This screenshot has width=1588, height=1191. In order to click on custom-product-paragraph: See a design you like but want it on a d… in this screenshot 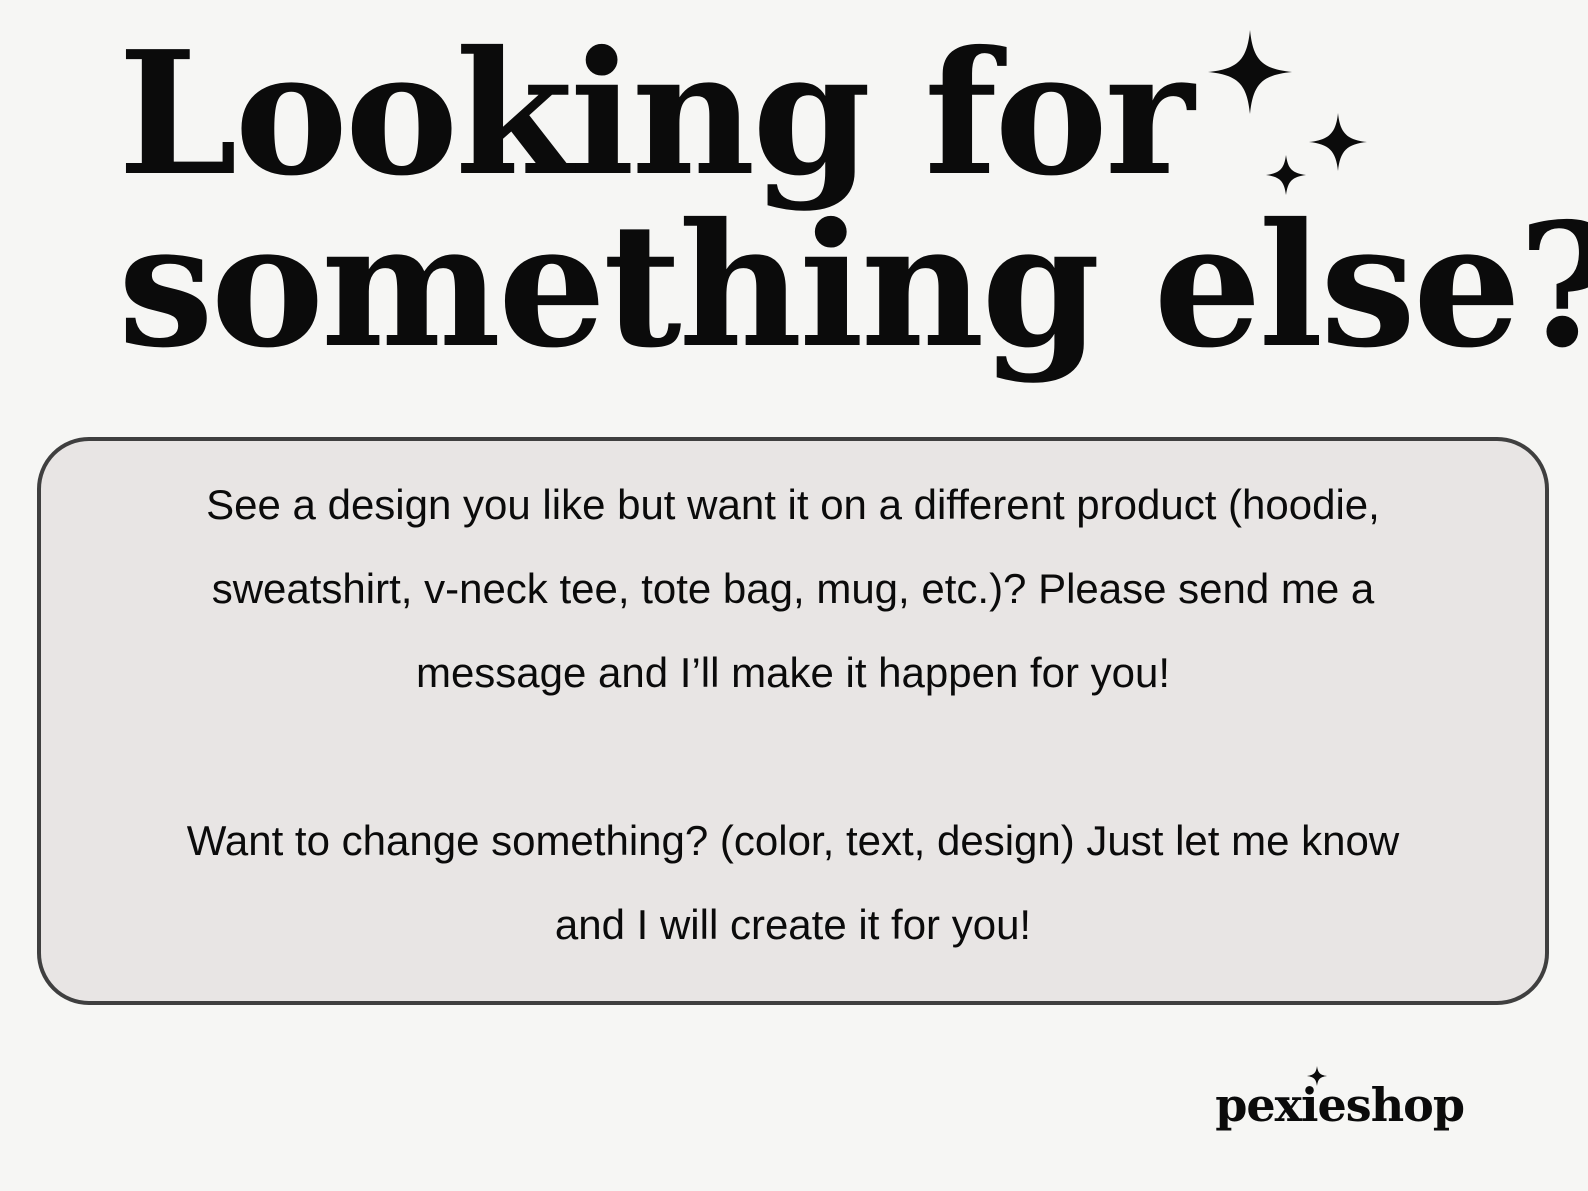, I will do `click(793, 588)`.